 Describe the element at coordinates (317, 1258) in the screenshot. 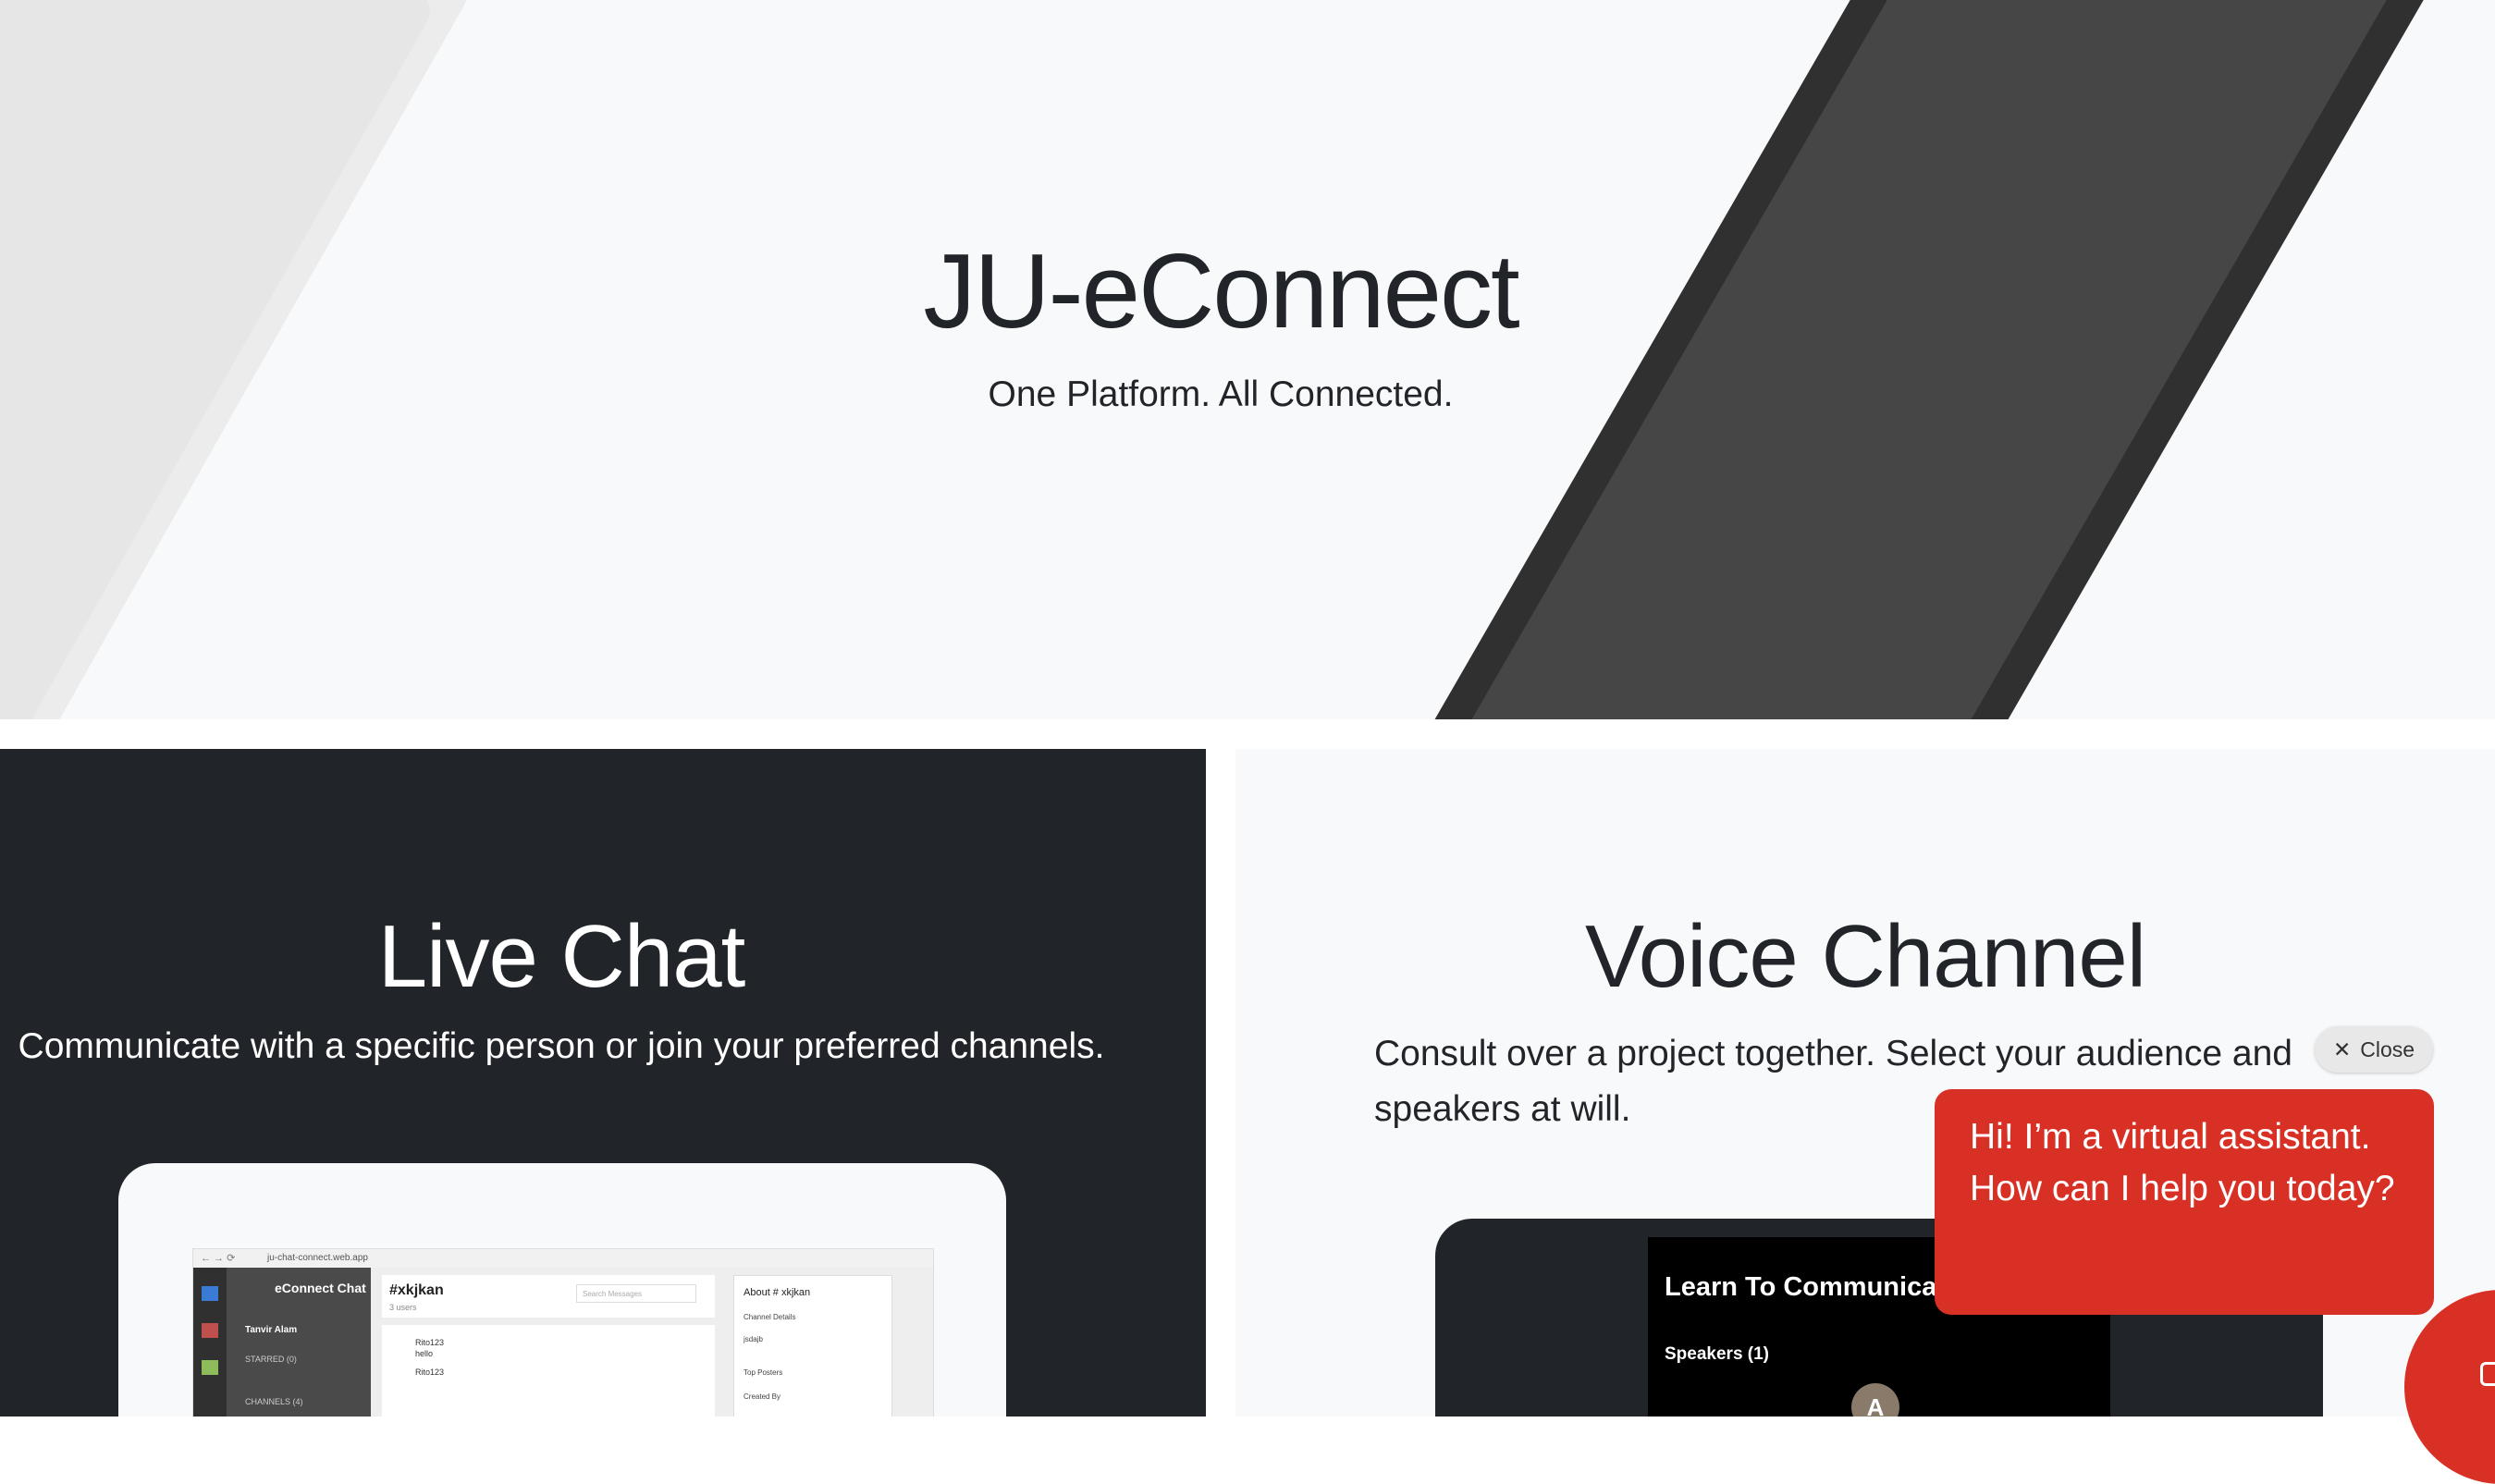

I see `browser-url: ju-chat-connect.web.app` at that location.